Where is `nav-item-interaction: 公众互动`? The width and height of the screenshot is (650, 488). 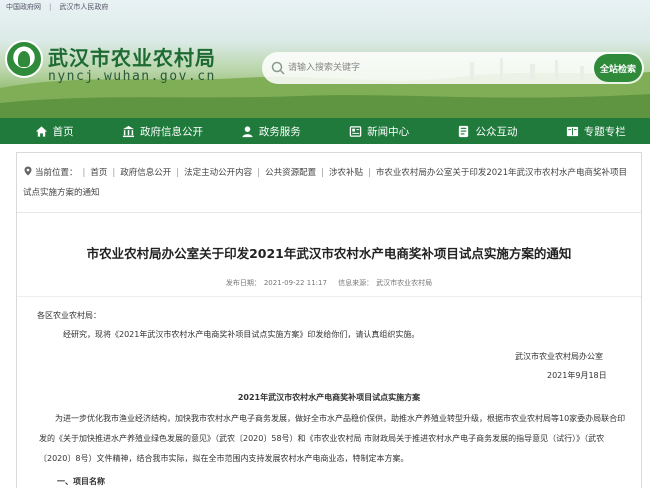 nav-item-interaction: 公众互动 is located at coordinates (487, 131).